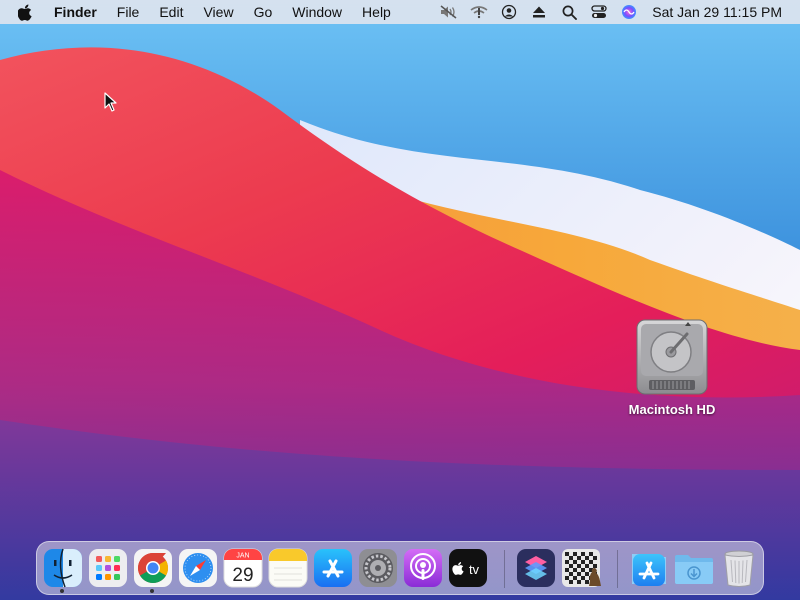 The image size is (800, 600). I want to click on apple-tv-icon: tv, so click(468, 568).